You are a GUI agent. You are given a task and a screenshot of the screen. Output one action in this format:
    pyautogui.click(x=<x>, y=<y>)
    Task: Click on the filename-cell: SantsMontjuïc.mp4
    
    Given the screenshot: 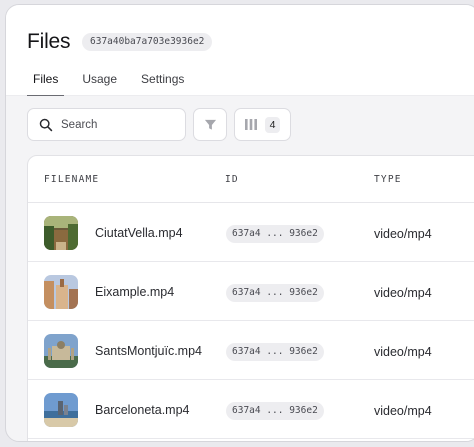 What is the action you would take?
    pyautogui.click(x=148, y=351)
    